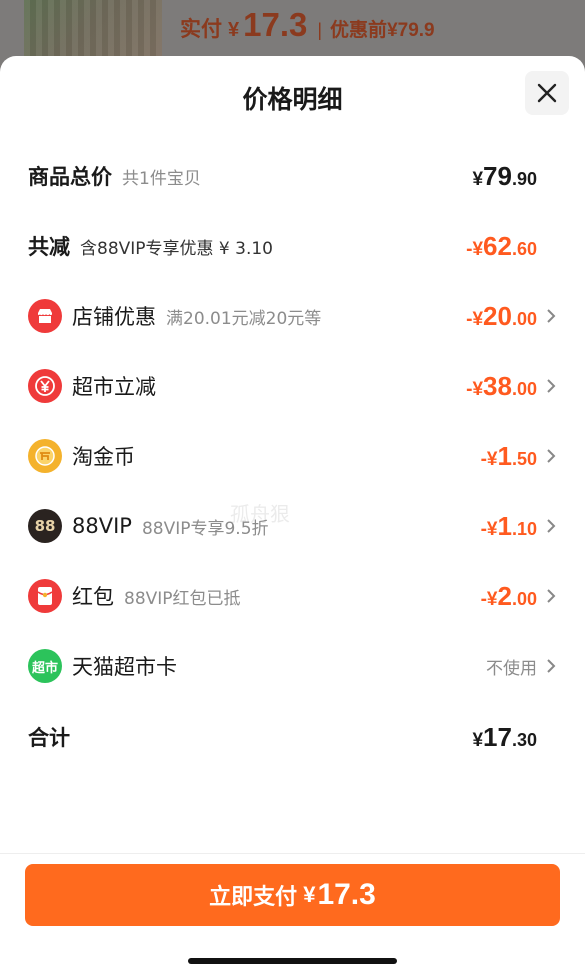 This screenshot has width=585, height=978. I want to click on pay-button-label: 立即支付, so click(253, 897).